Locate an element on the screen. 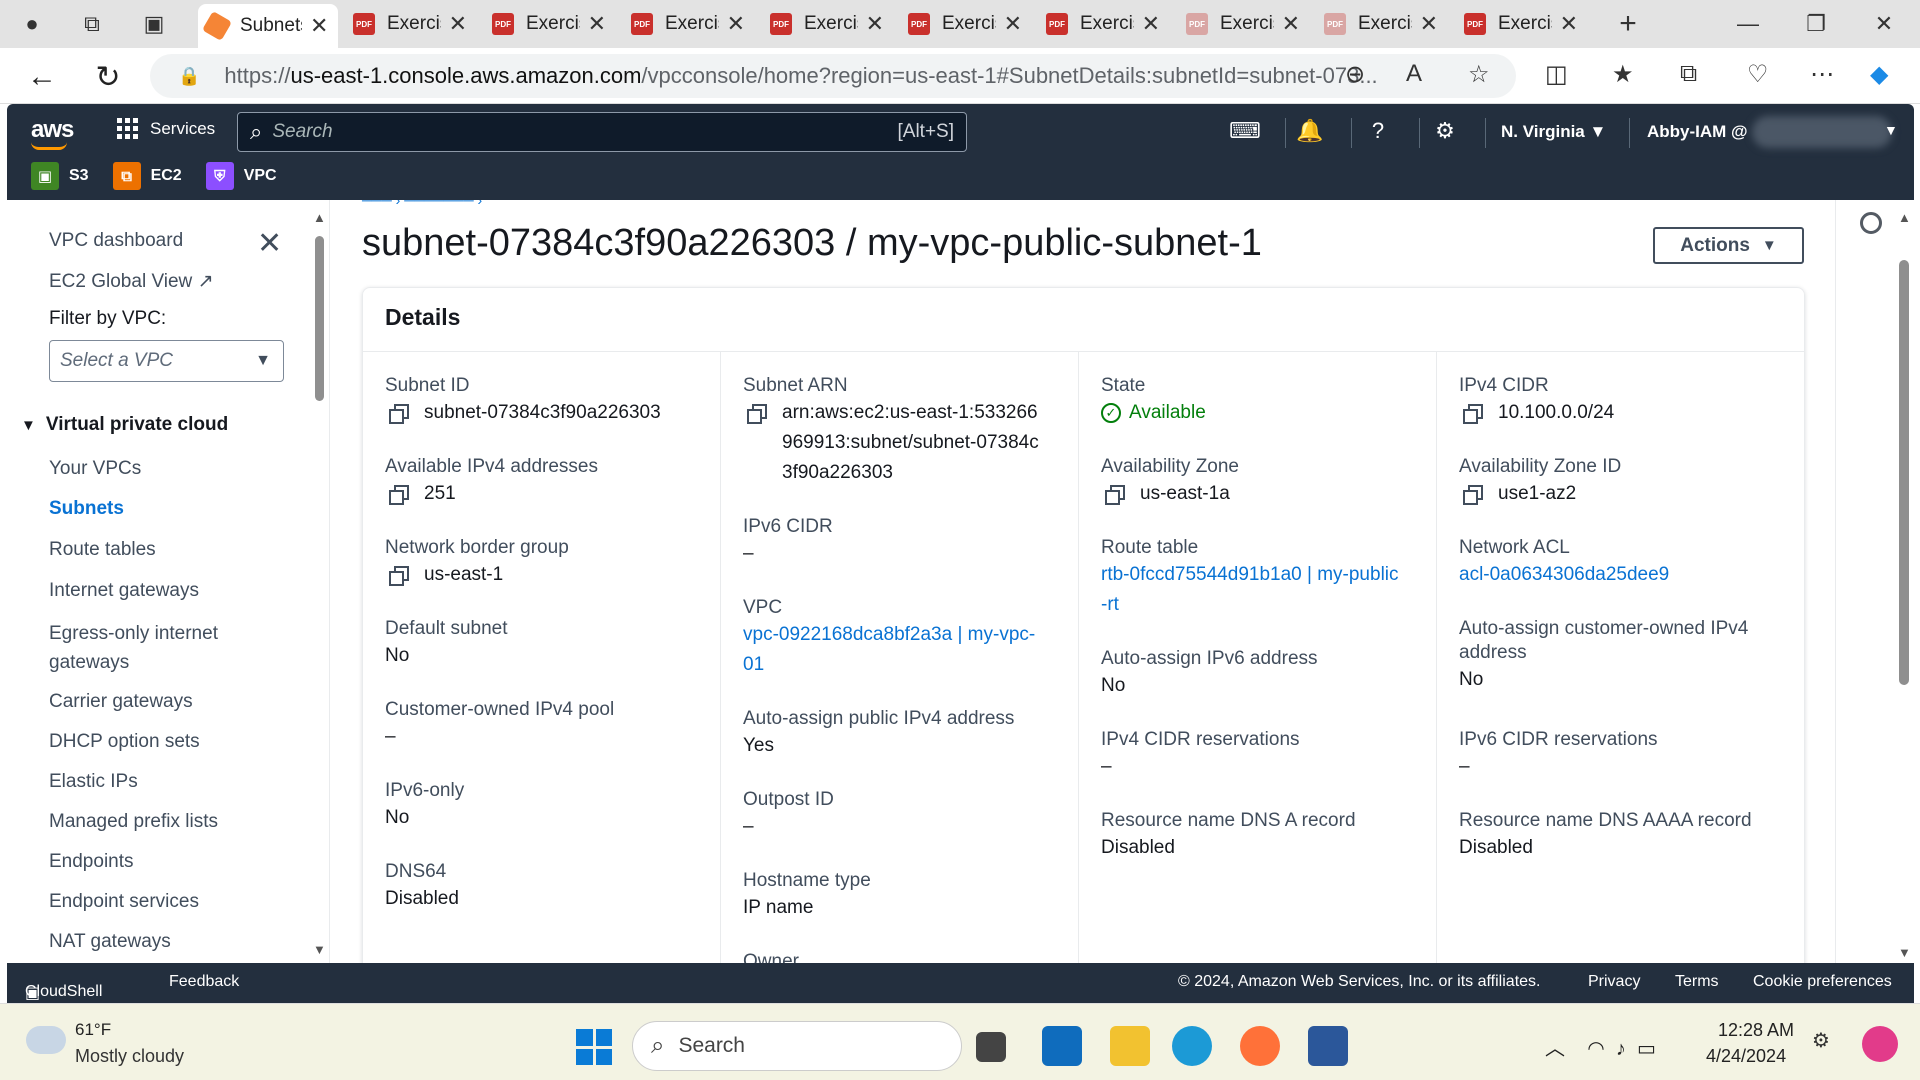 The height and width of the screenshot is (1080, 1920). chevron-down-icon: ▼ is located at coordinates (1891, 130).